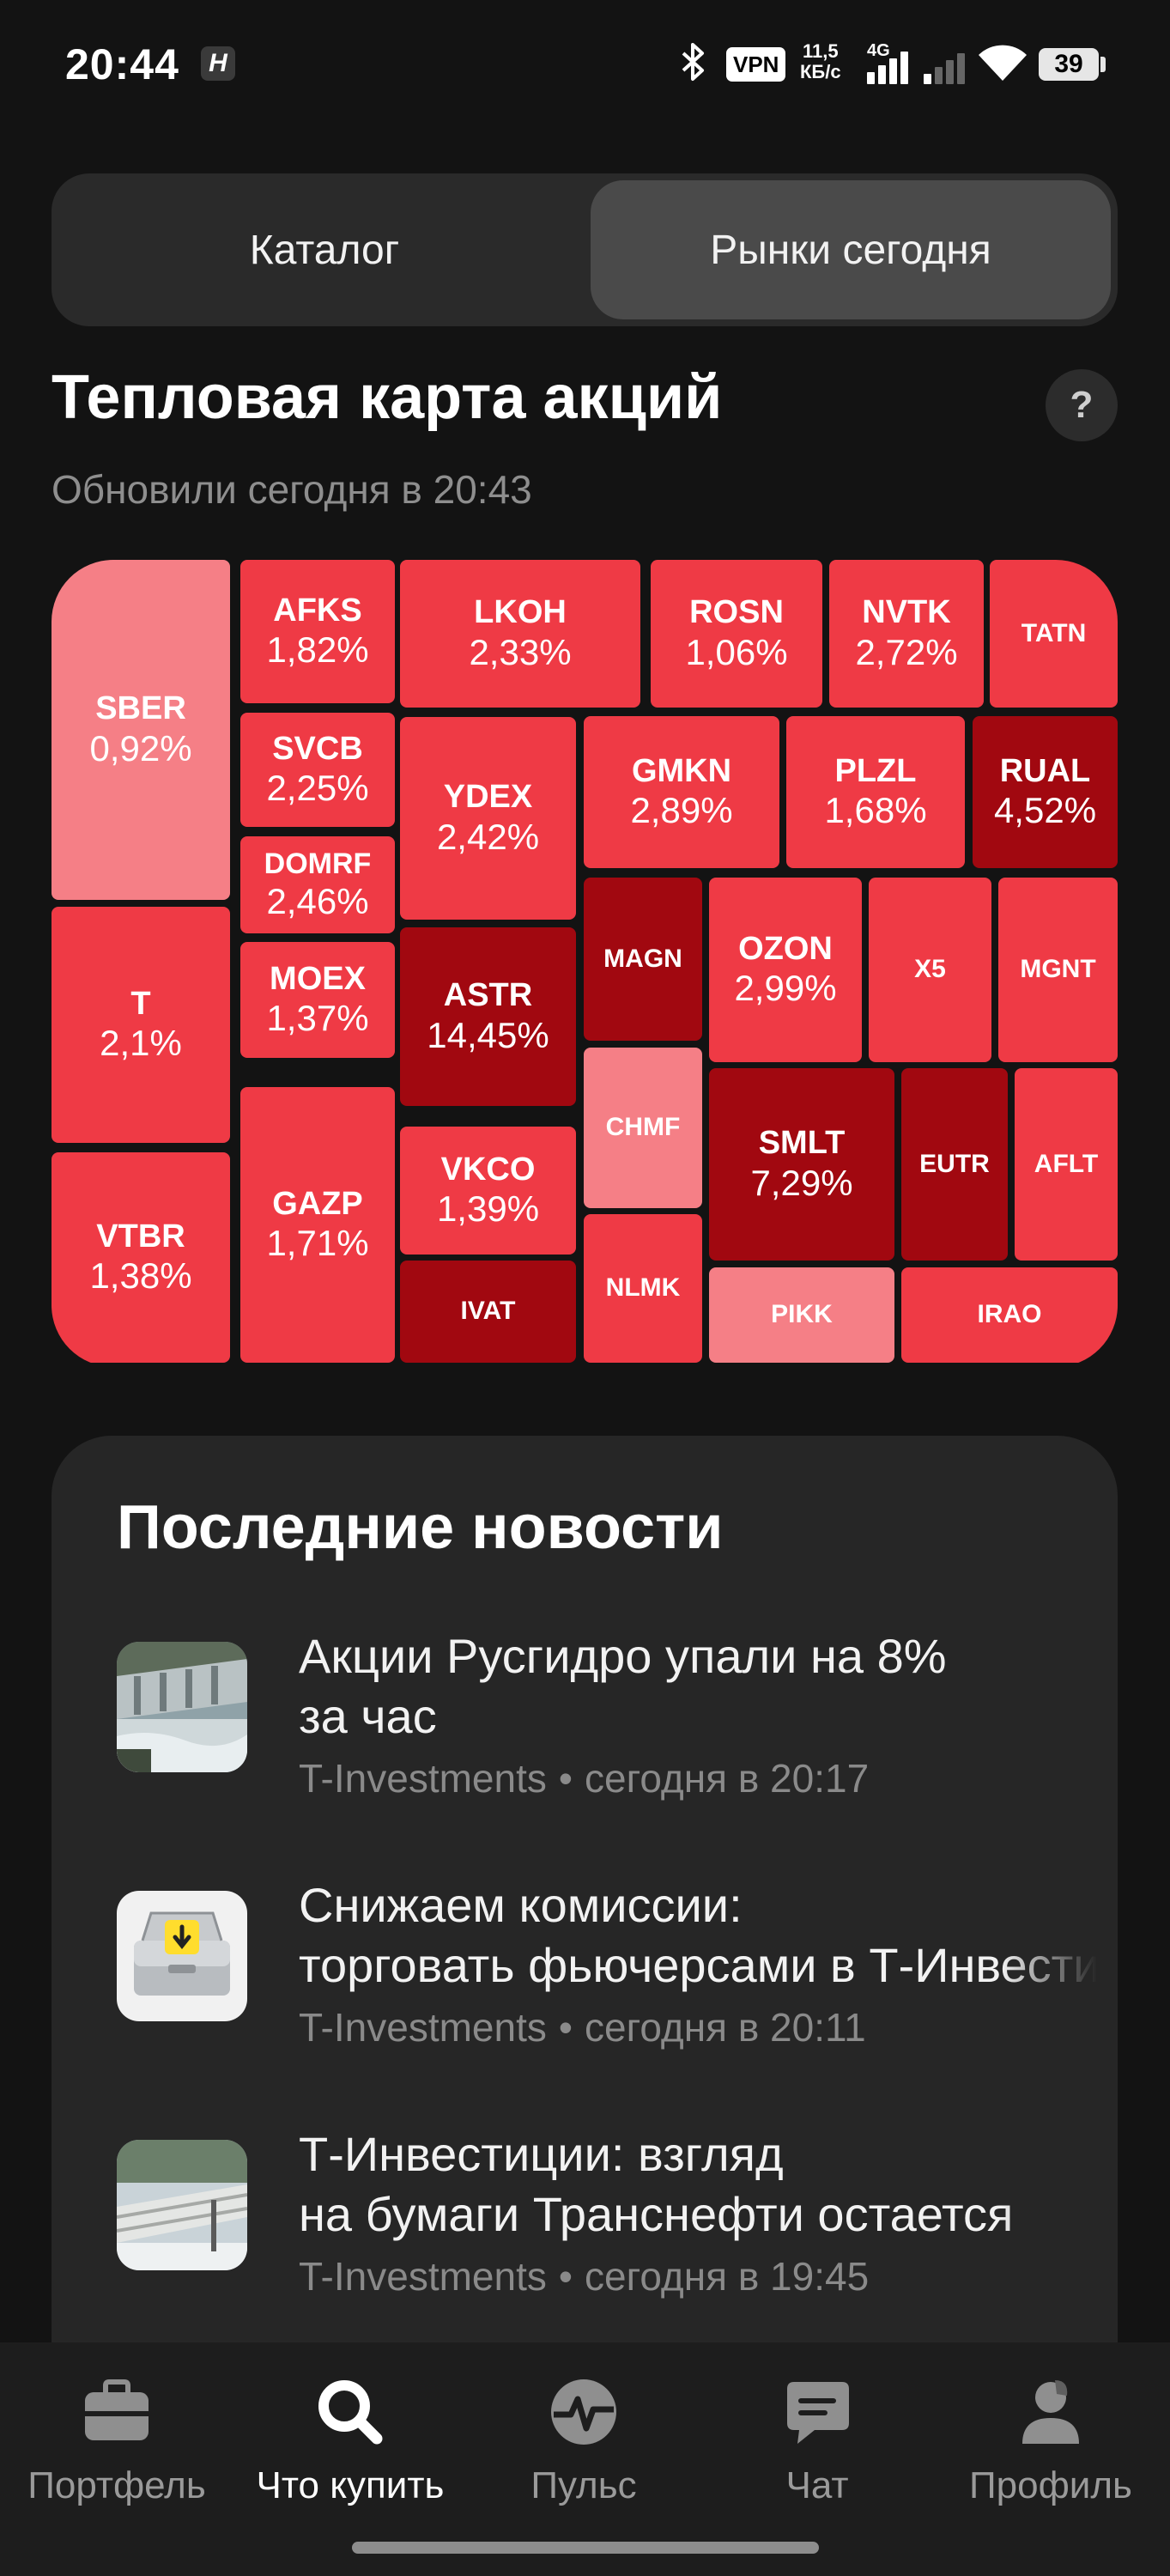 Image resolution: width=1170 pixels, height=2576 pixels. Describe the element at coordinates (583, 2027) in the screenshot. I see `news-meta: T-Investments • сегодня в 20:11` at that location.